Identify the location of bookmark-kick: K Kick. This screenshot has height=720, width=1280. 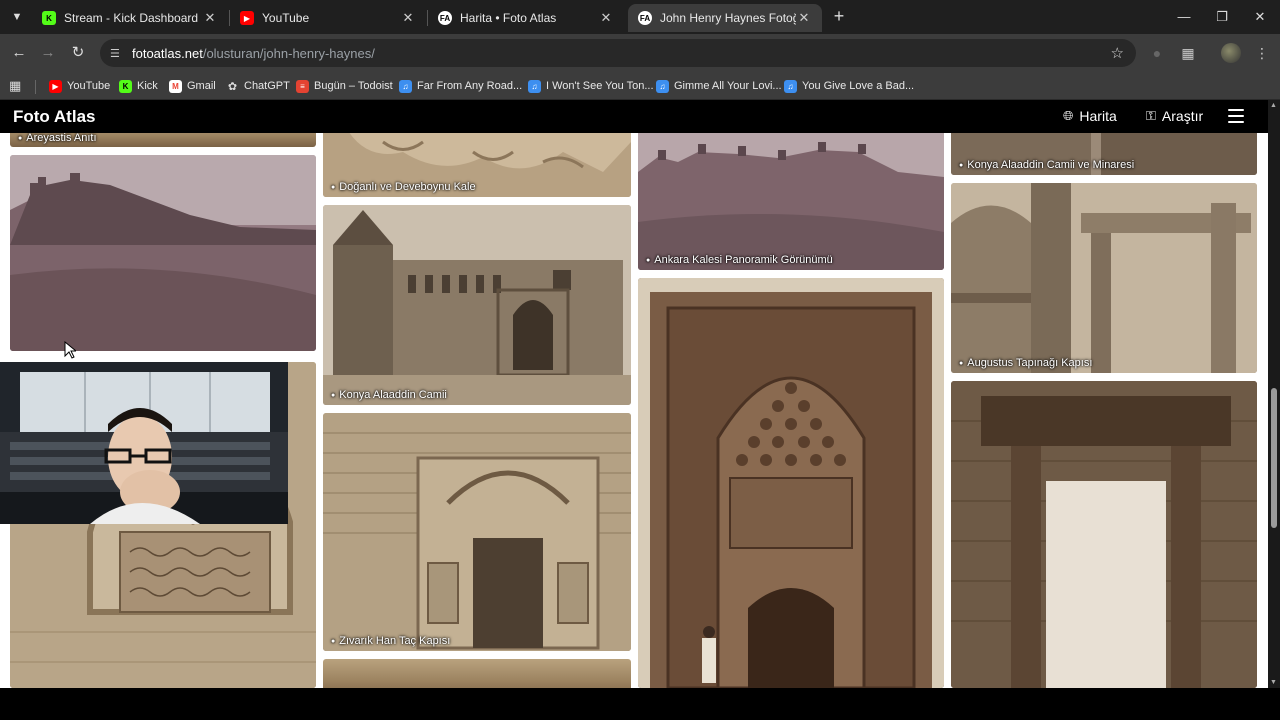
(138, 86).